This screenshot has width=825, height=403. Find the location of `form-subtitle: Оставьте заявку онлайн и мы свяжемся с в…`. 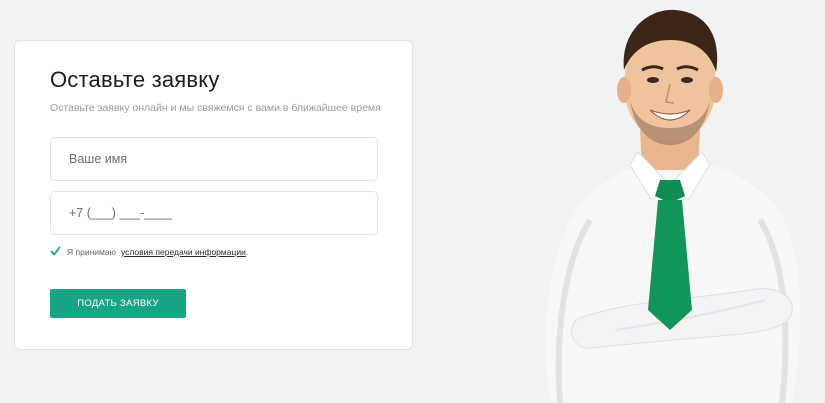

form-subtitle: Оставьте заявку онлайн и мы свяжемся с в… is located at coordinates (215, 108).